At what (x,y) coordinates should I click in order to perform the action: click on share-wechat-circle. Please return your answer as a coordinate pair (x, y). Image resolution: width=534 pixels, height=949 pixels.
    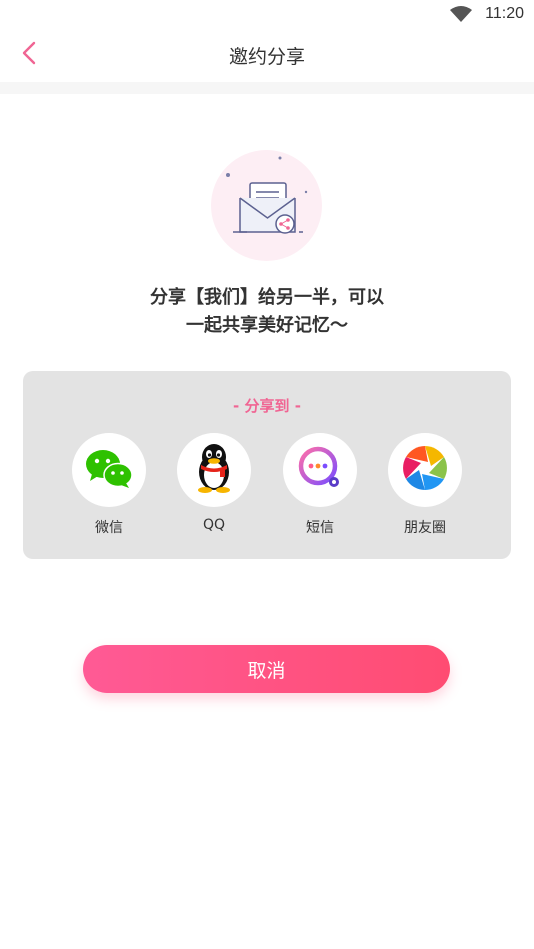
    Looking at the image, I should click on (109, 470).